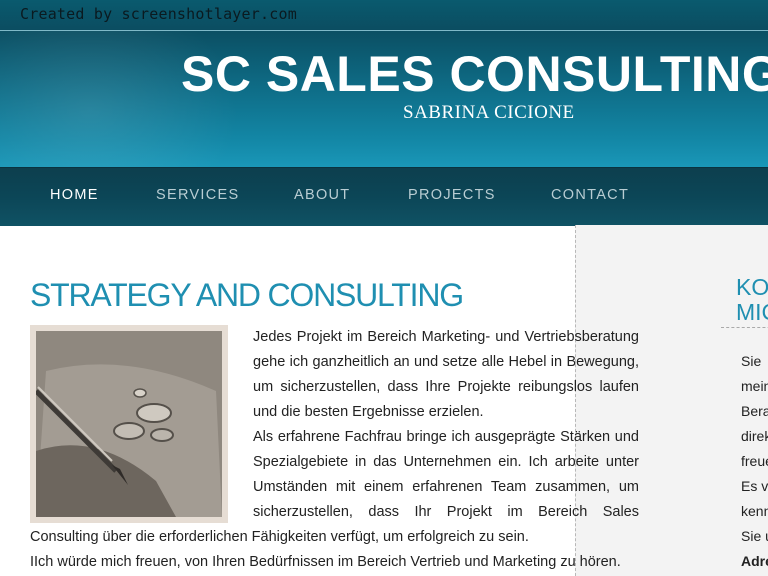  What do you see at coordinates (74, 195) in the screenshot?
I see `nav-item-home: HOME` at bounding box center [74, 195].